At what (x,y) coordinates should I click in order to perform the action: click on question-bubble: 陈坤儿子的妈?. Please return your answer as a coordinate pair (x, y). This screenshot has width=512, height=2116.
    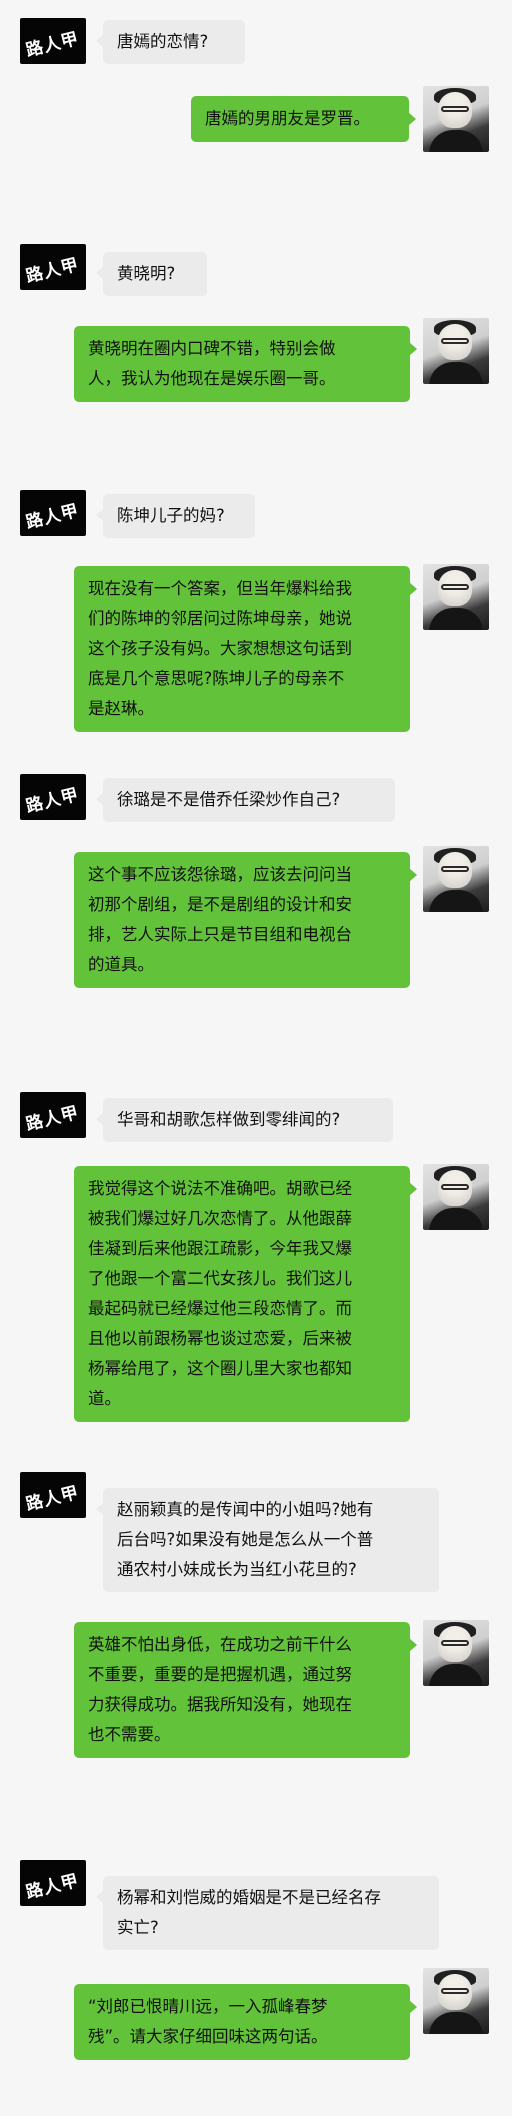
    Looking at the image, I should click on (175, 516).